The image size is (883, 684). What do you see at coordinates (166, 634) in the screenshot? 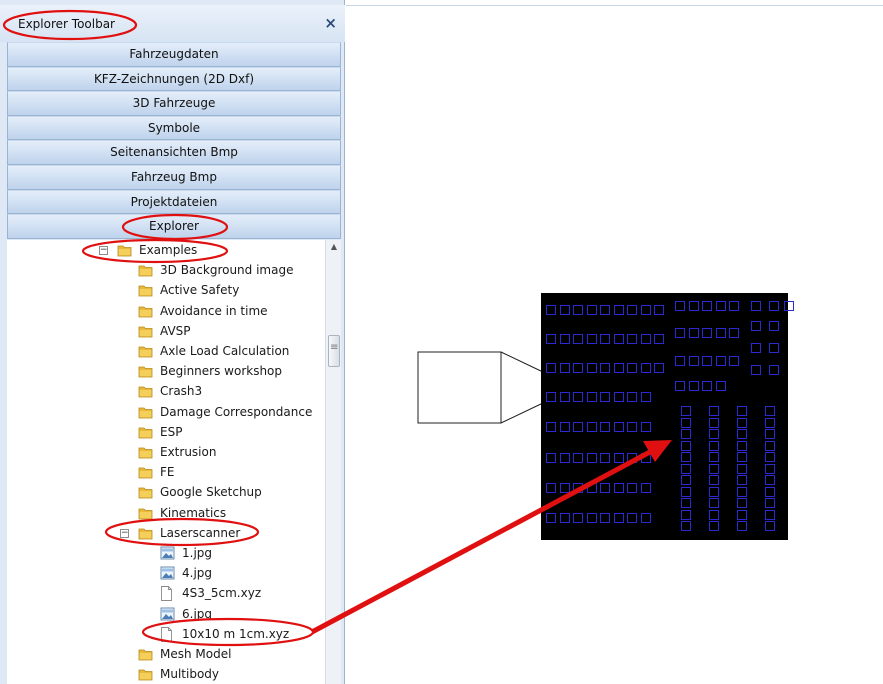
I see `tree-file-item: 10x10 m 1cm.xyz` at bounding box center [166, 634].